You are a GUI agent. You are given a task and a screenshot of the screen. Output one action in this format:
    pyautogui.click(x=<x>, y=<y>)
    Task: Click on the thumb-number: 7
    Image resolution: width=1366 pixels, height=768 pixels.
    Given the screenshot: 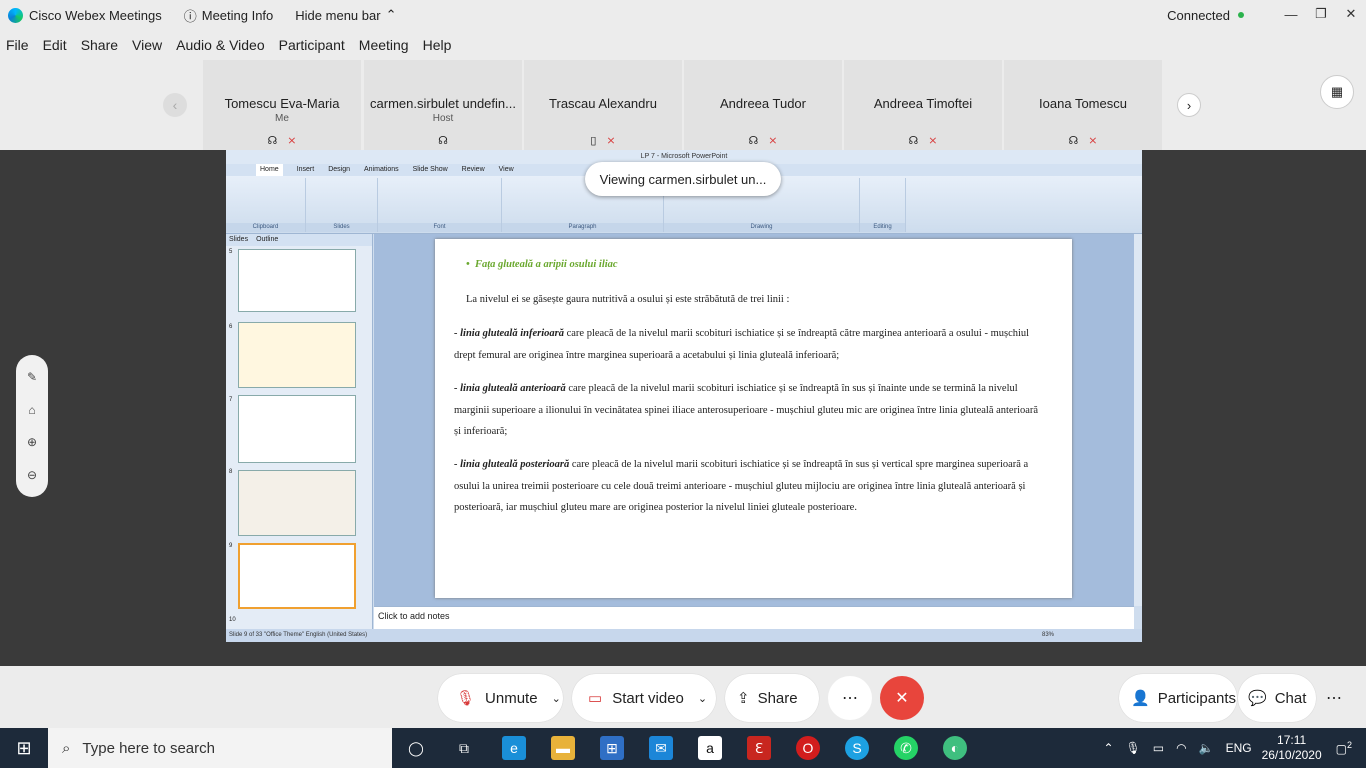 What is the action you would take?
    pyautogui.click(x=231, y=400)
    